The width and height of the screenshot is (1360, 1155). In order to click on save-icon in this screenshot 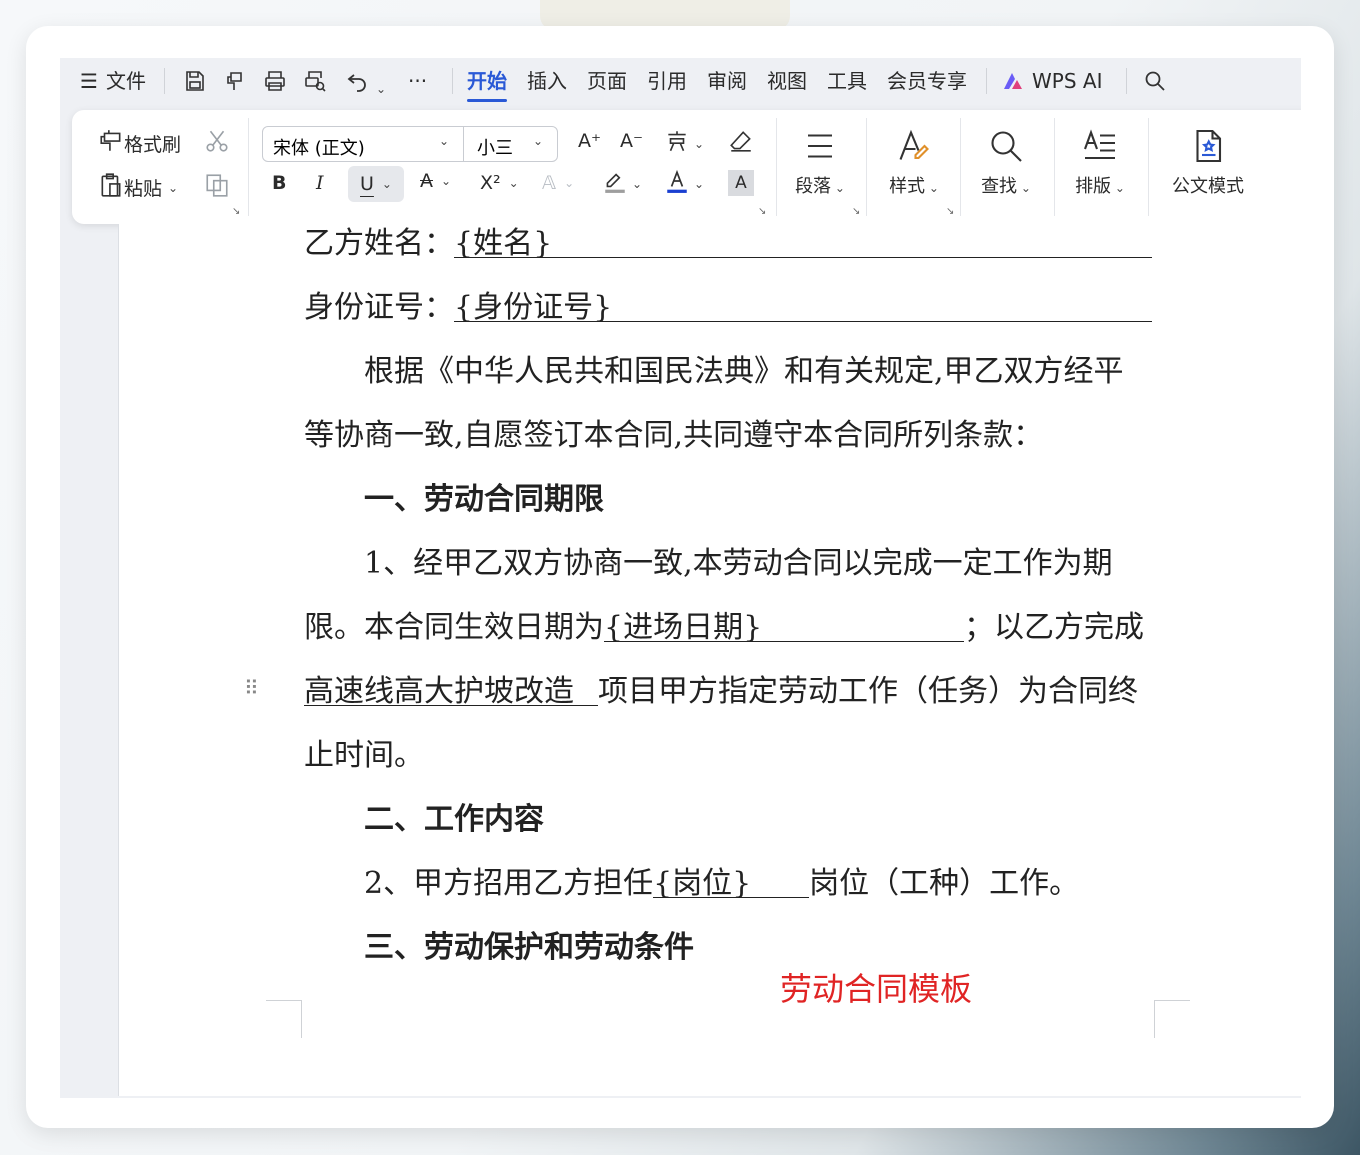, I will do `click(195, 81)`.